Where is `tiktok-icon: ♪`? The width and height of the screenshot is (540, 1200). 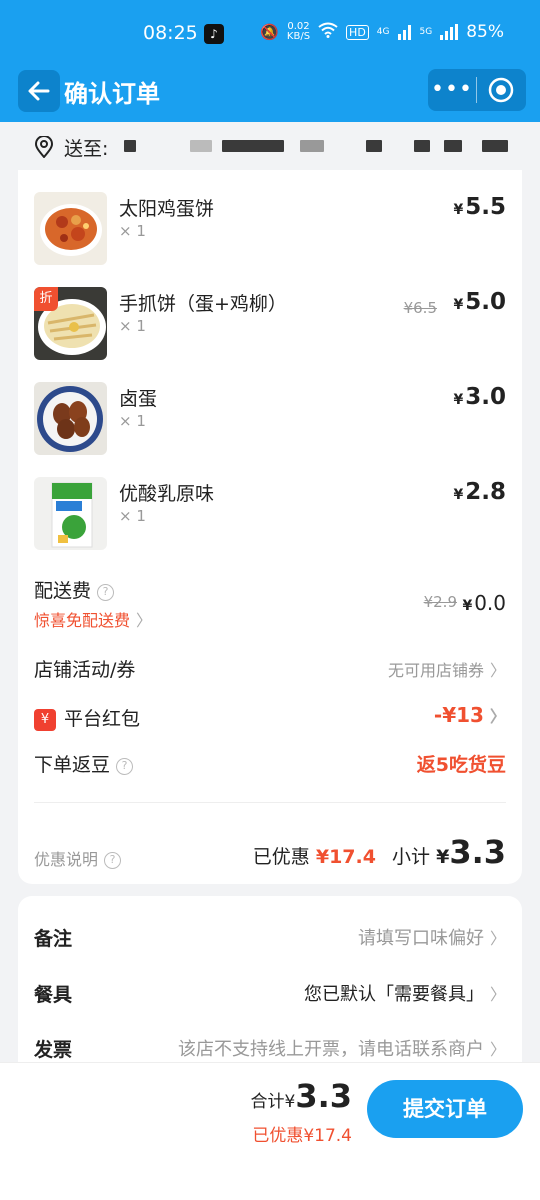 tiktok-icon: ♪ is located at coordinates (214, 34).